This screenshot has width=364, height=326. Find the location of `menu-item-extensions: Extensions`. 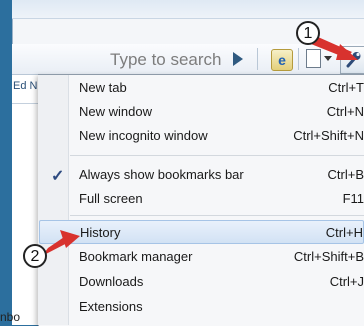

menu-item-extensions: Extensions is located at coordinates (201, 307).